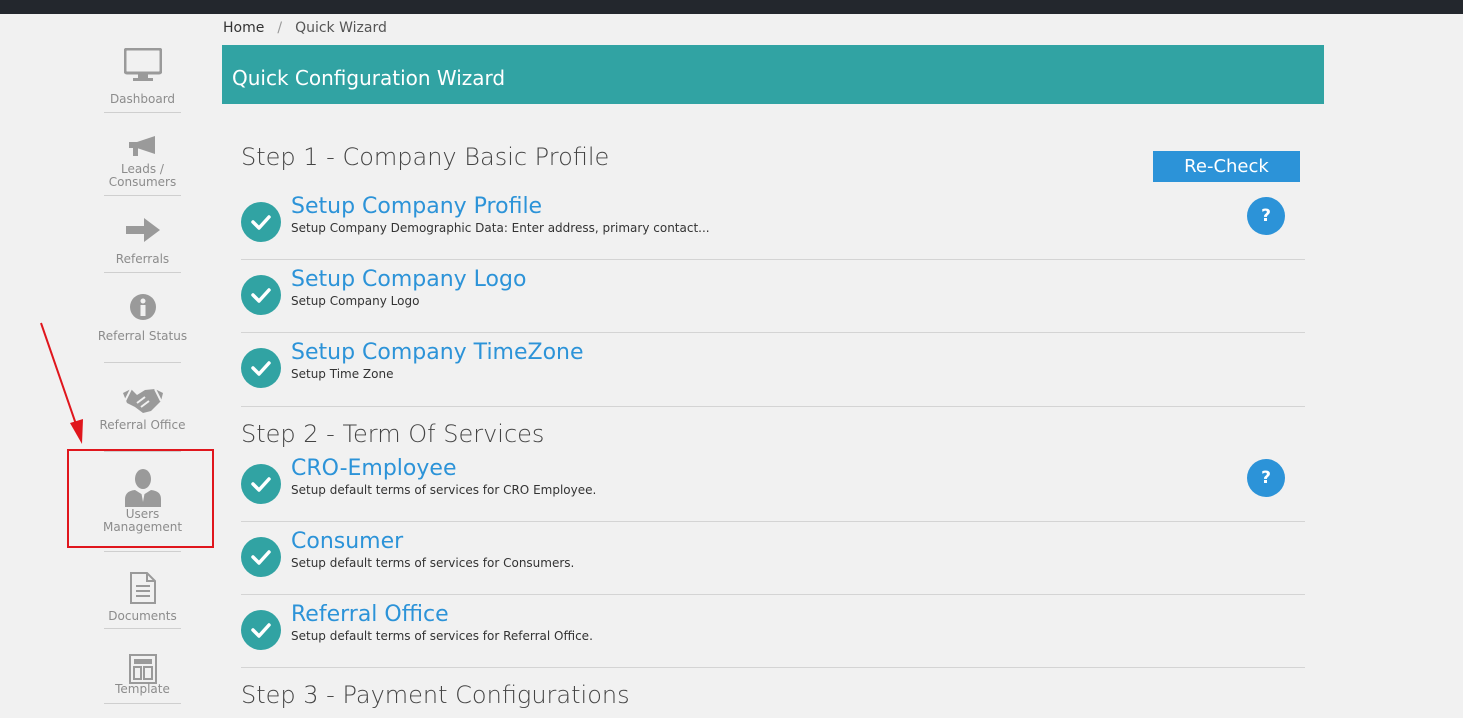 This screenshot has width=1463, height=718. What do you see at coordinates (142, 669) in the screenshot?
I see `template-icon` at bounding box center [142, 669].